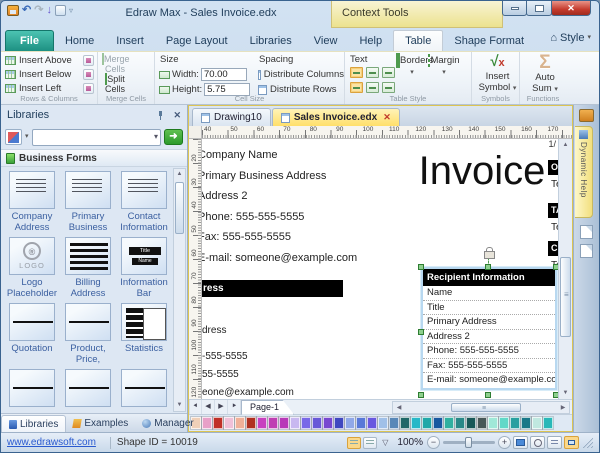  I want to click on clipart-panel-icon, so click(586, 232).